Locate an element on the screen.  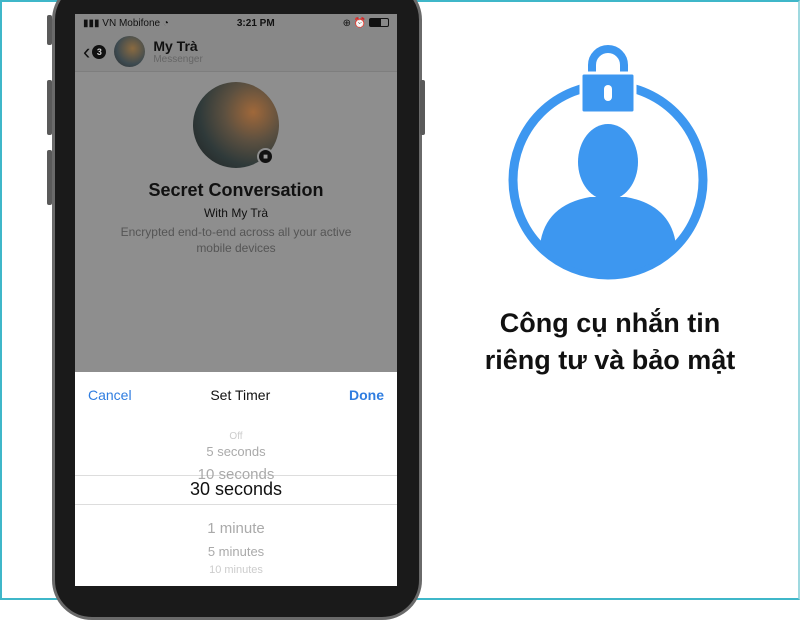
picker-option: 5 minutes is located at coordinates (236, 551).